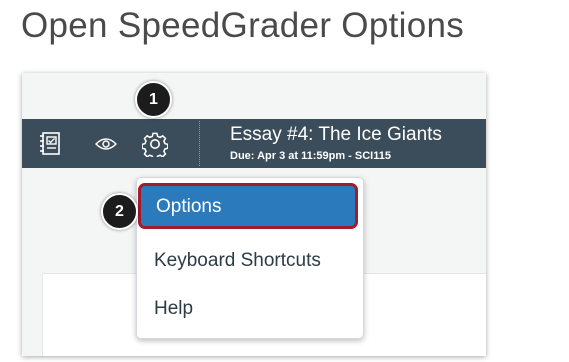 Image resolution: width=569 pixels, height=362 pixels. I want to click on step-2-callout: 2, so click(119, 211).